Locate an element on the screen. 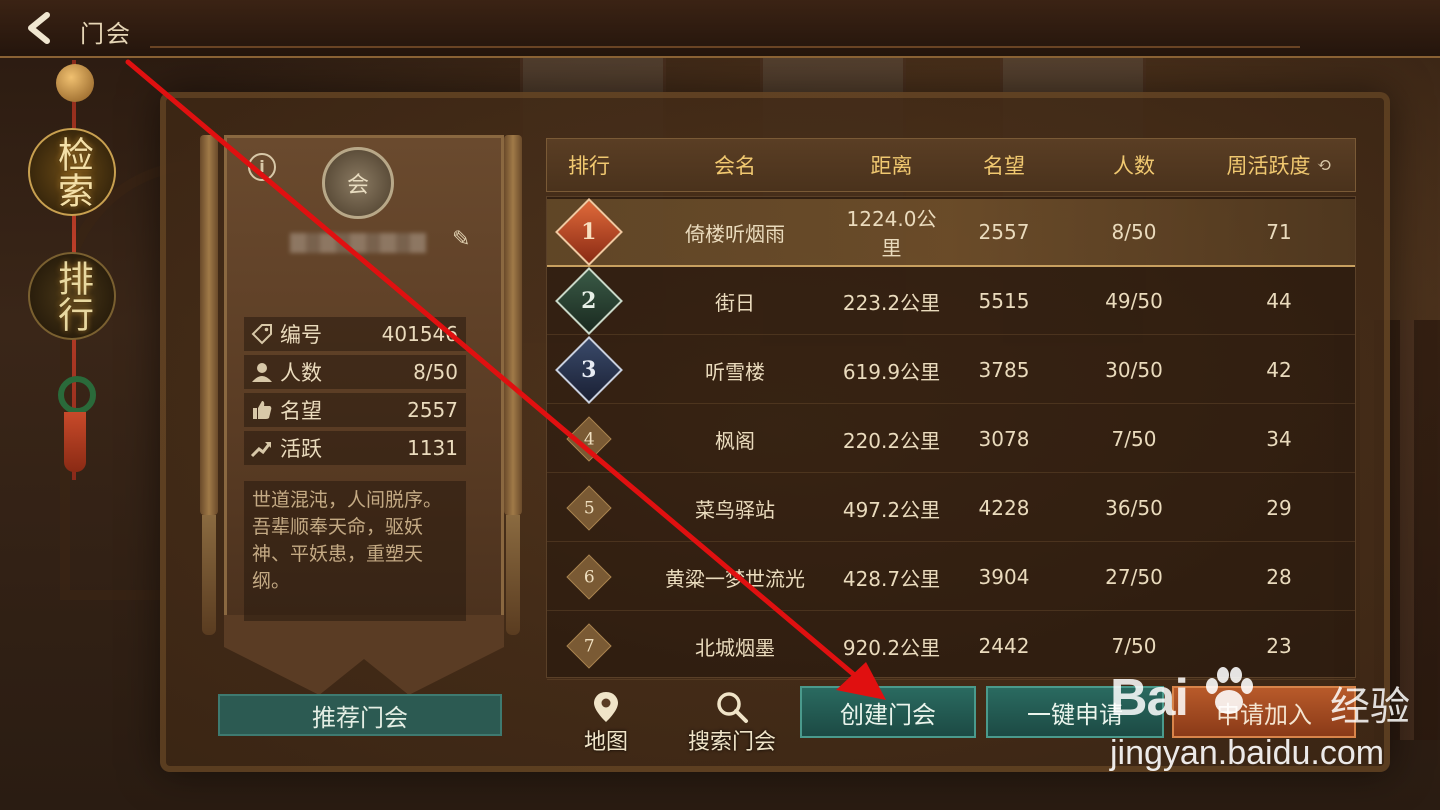  rank-number: 3 is located at coordinates (589, 370).